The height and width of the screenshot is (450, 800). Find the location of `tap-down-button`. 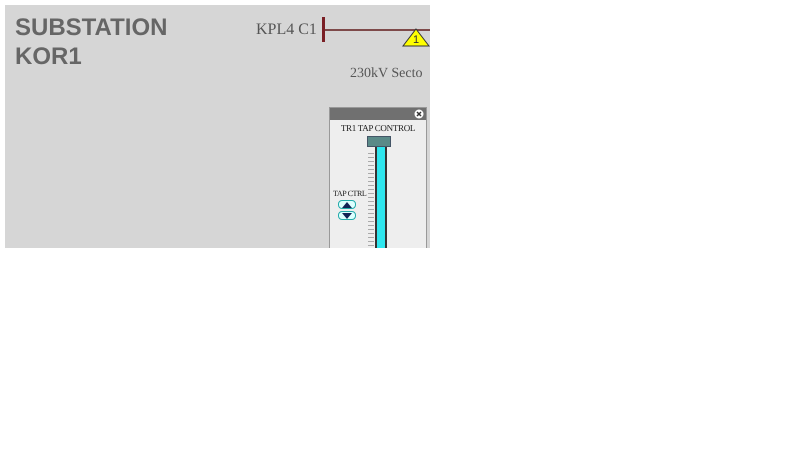

tap-down-button is located at coordinates (347, 215).